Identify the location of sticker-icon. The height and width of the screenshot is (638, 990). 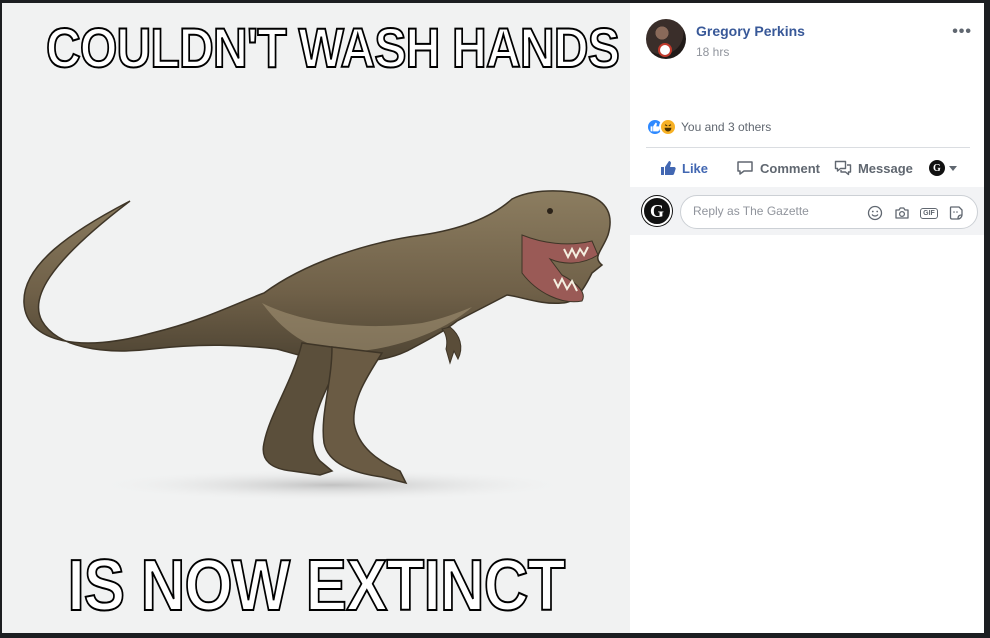
(956, 213).